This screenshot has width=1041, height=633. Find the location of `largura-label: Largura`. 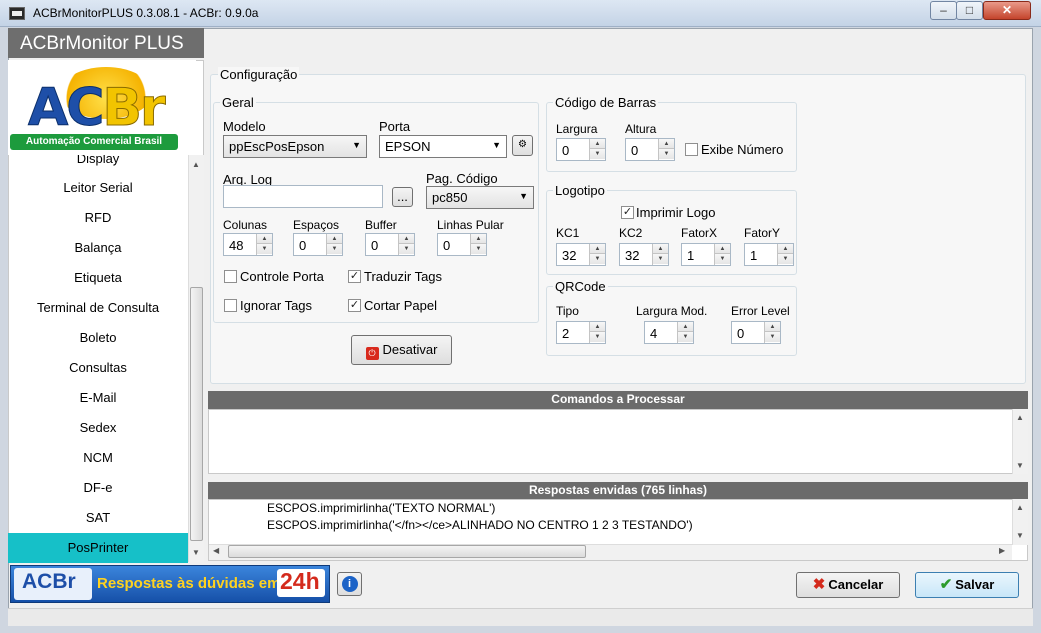

largura-label: Largura is located at coordinates (577, 129).